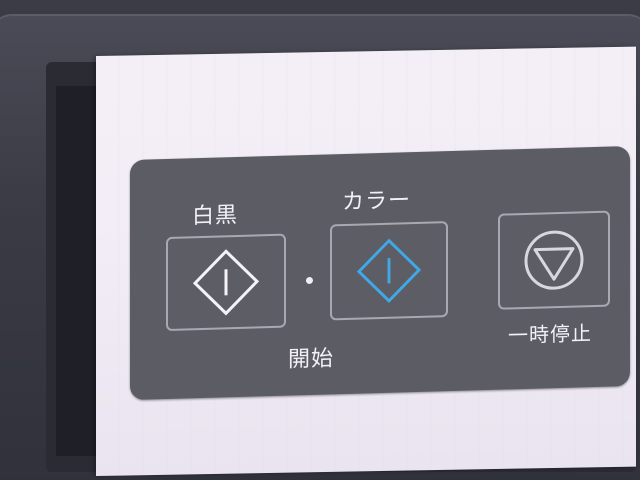 This screenshot has width=640, height=480. Describe the element at coordinates (215, 216) in the screenshot. I see `mono-label: 白黒` at that location.